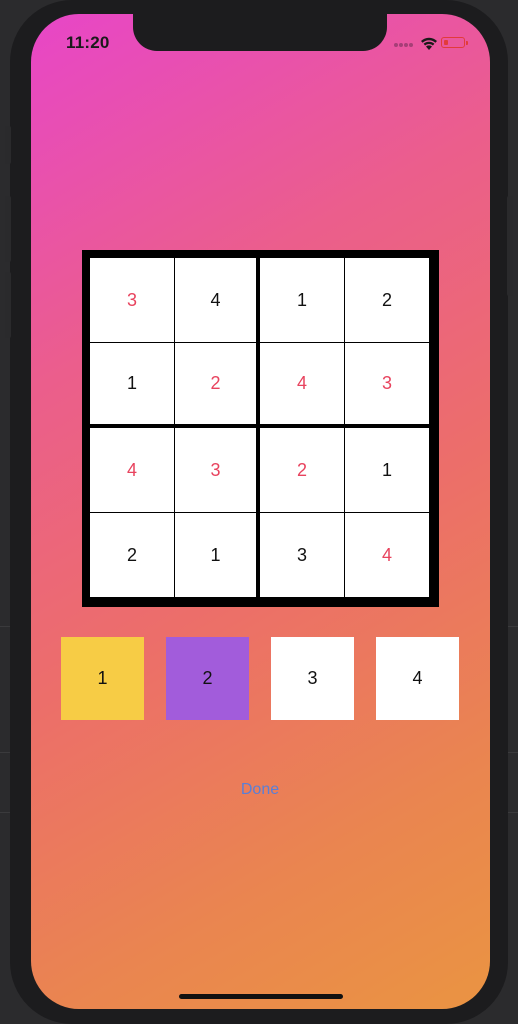 The width and height of the screenshot is (518, 1024). I want to click on wifi-icon, so click(429, 43).